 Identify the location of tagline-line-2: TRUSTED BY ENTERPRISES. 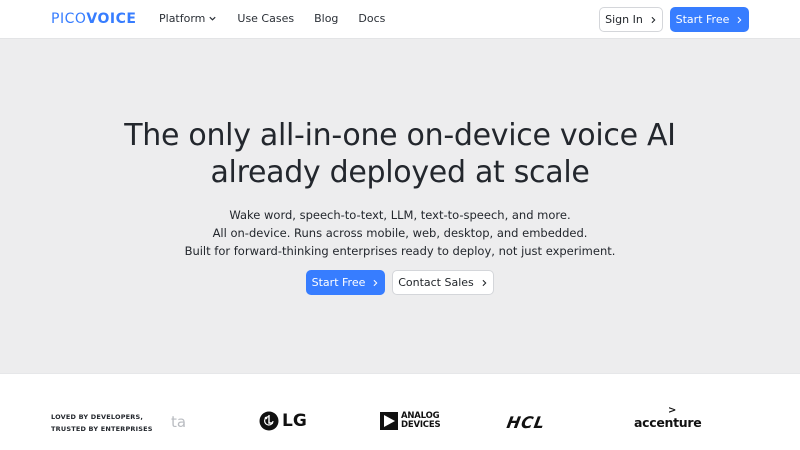
(102, 429).